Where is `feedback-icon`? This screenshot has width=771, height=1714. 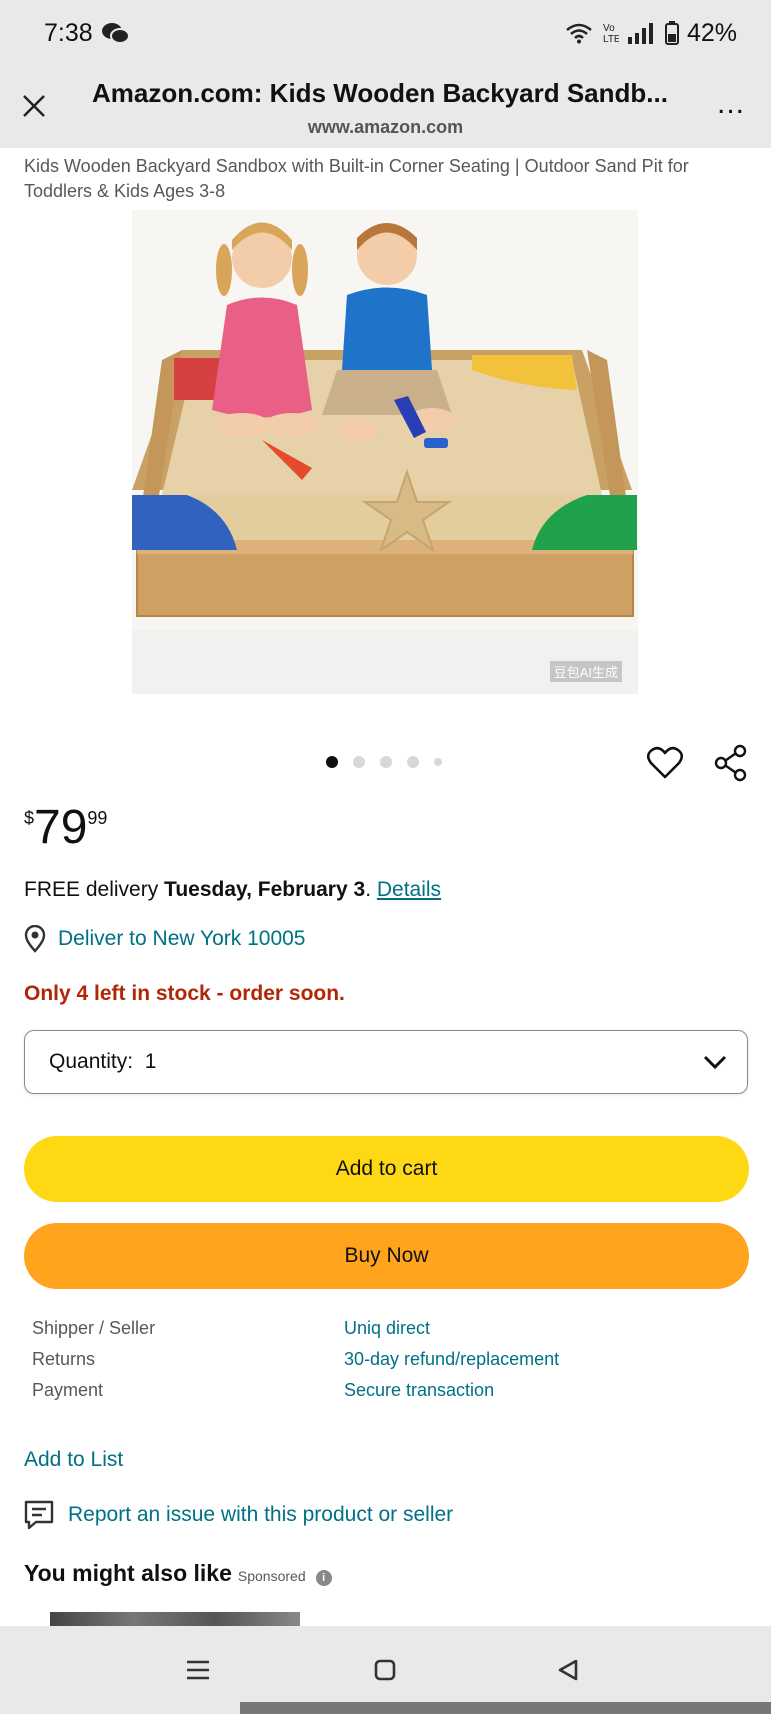
feedback-icon is located at coordinates (39, 1515).